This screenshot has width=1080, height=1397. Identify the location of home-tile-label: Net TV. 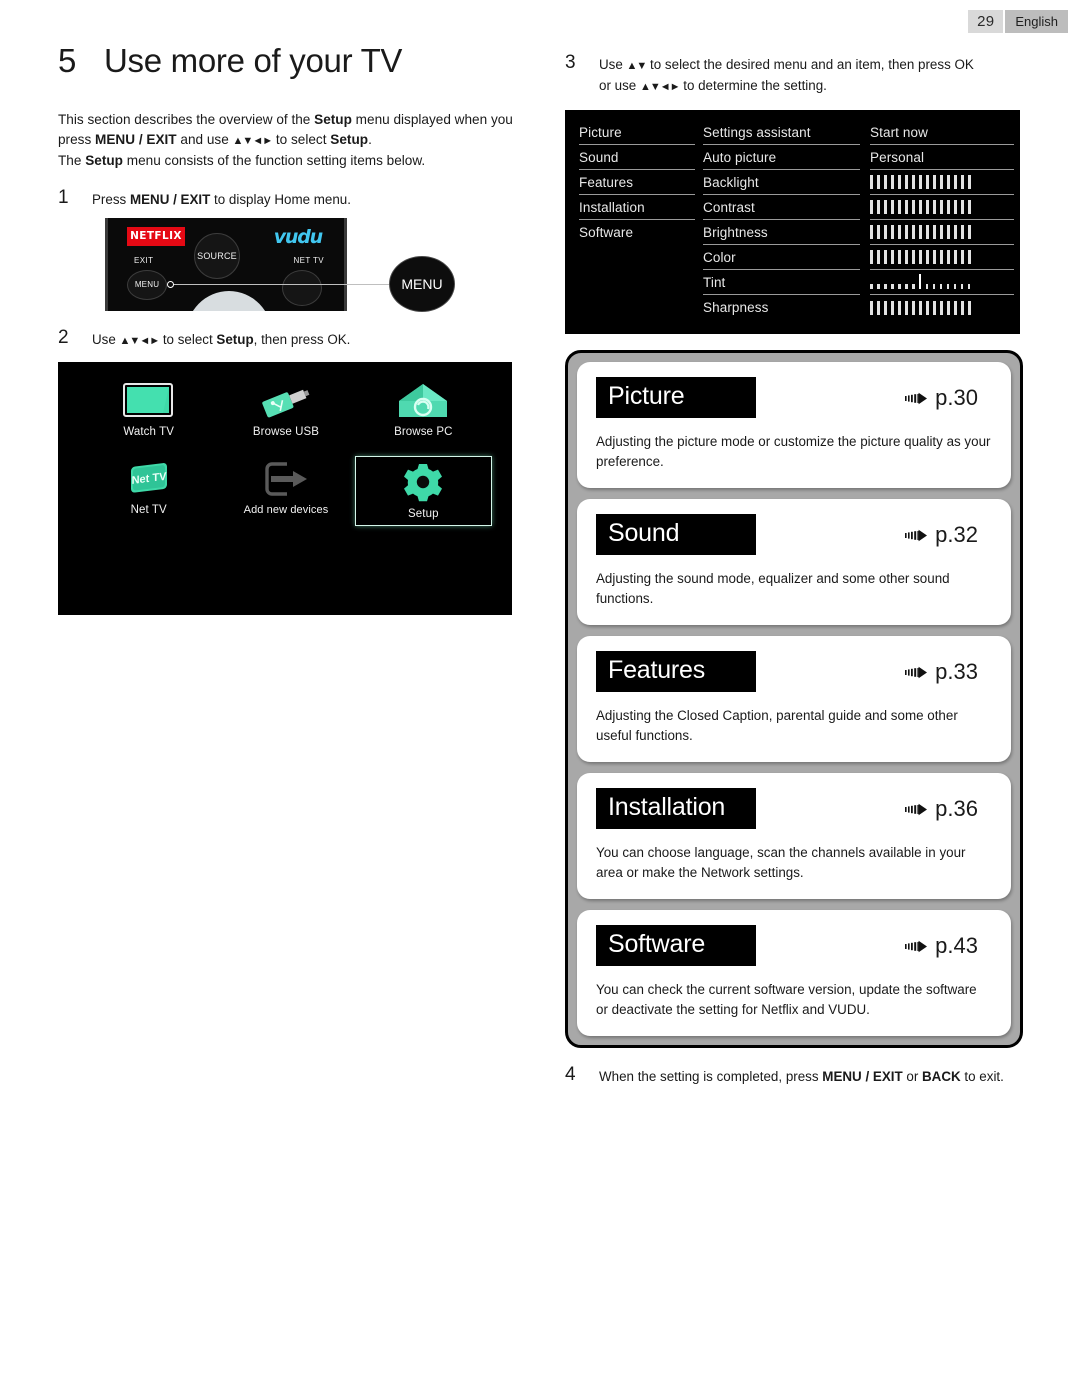
(148, 509).